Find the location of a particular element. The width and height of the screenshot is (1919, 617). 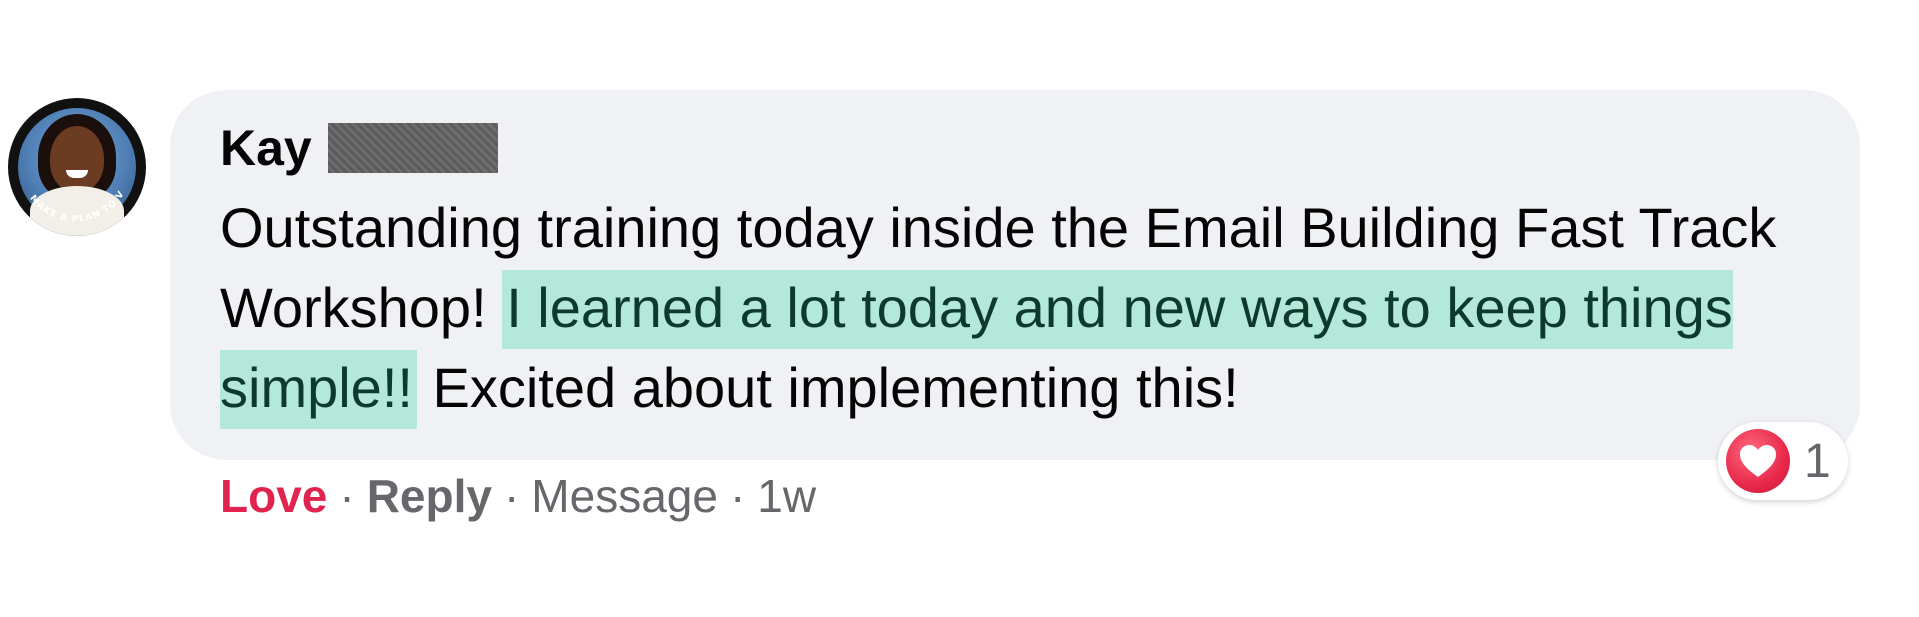

author-avatar: MAKE A PLAN TO VOTE is located at coordinates (77, 167).